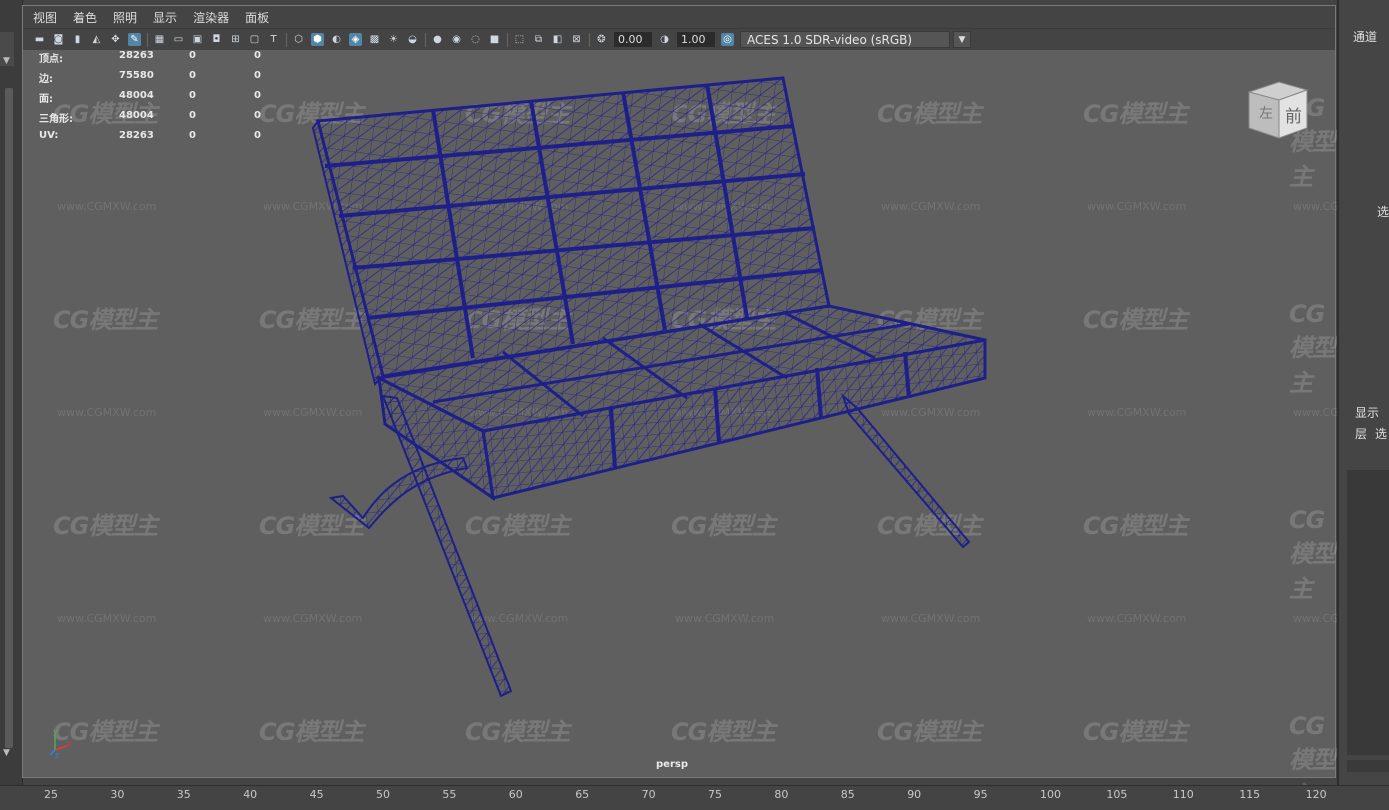 The width and height of the screenshot is (1389, 810). Describe the element at coordinates (672, 764) in the screenshot. I see `camera-label: persp` at that location.